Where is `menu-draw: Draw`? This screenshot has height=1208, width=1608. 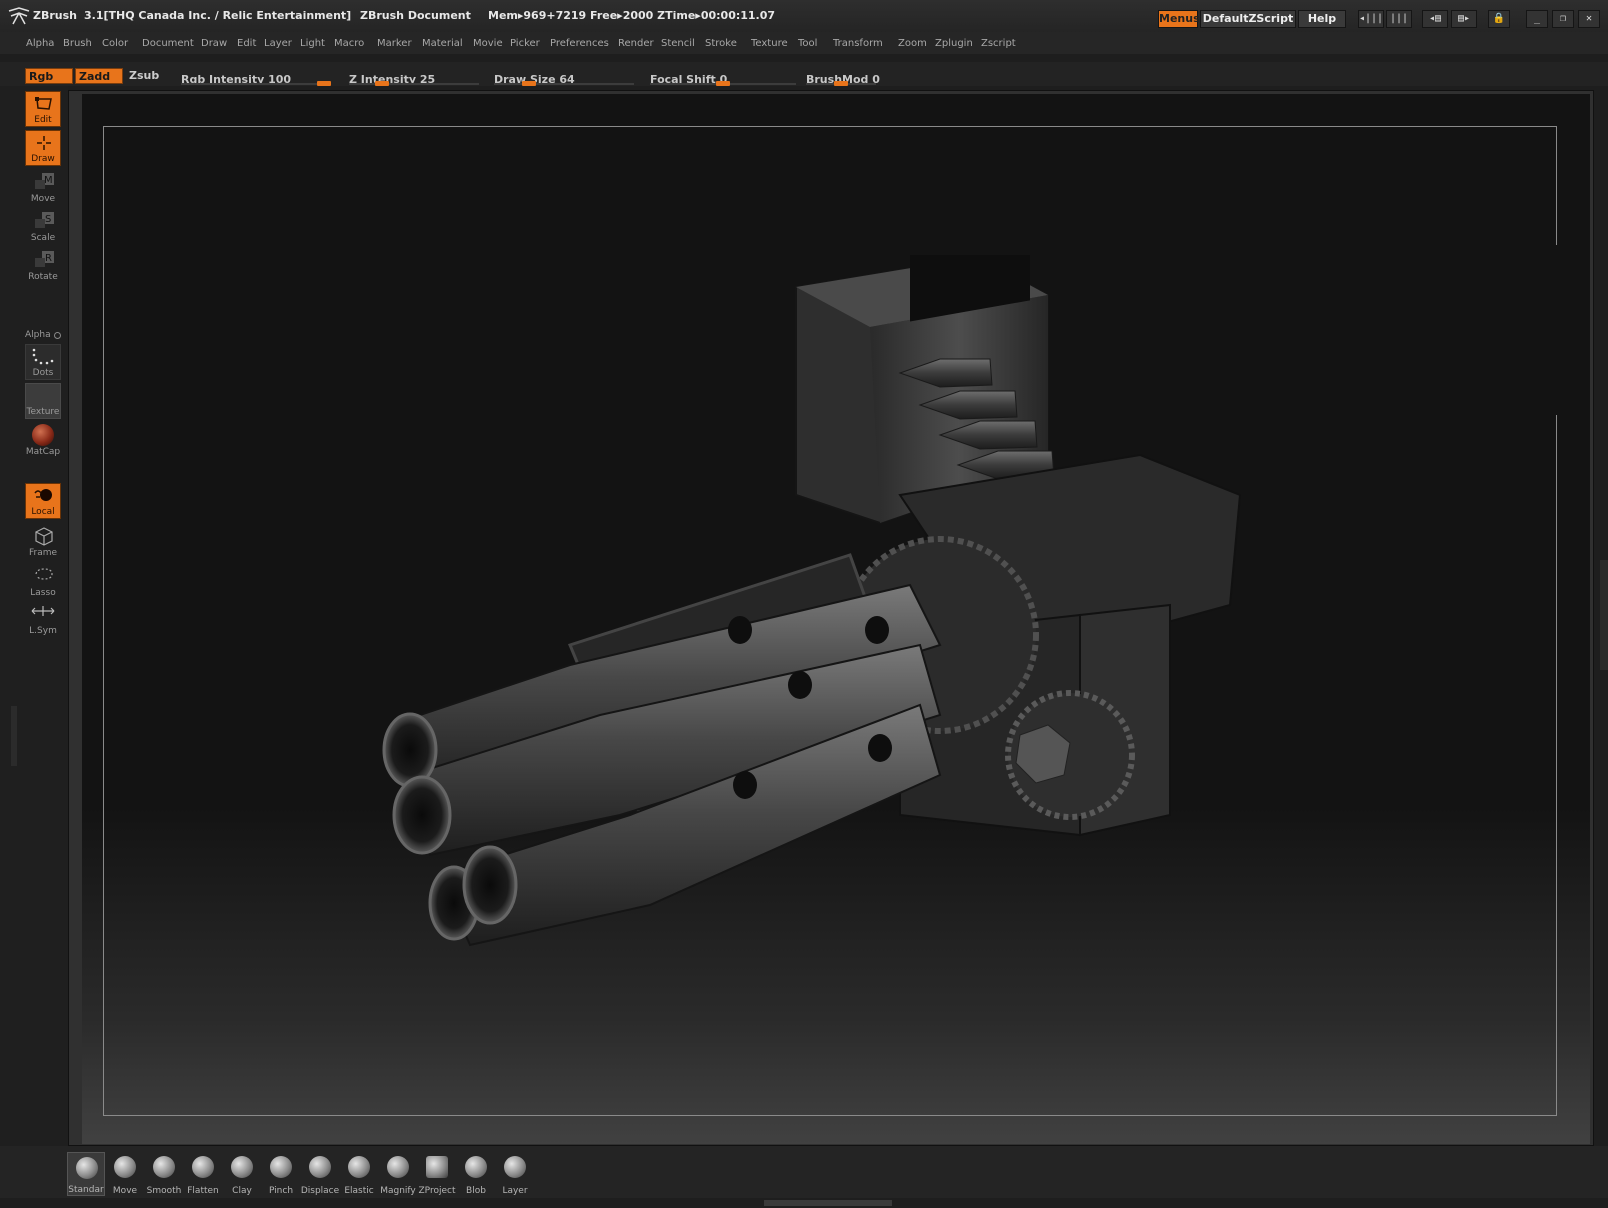
menu-draw: Draw is located at coordinates (214, 43).